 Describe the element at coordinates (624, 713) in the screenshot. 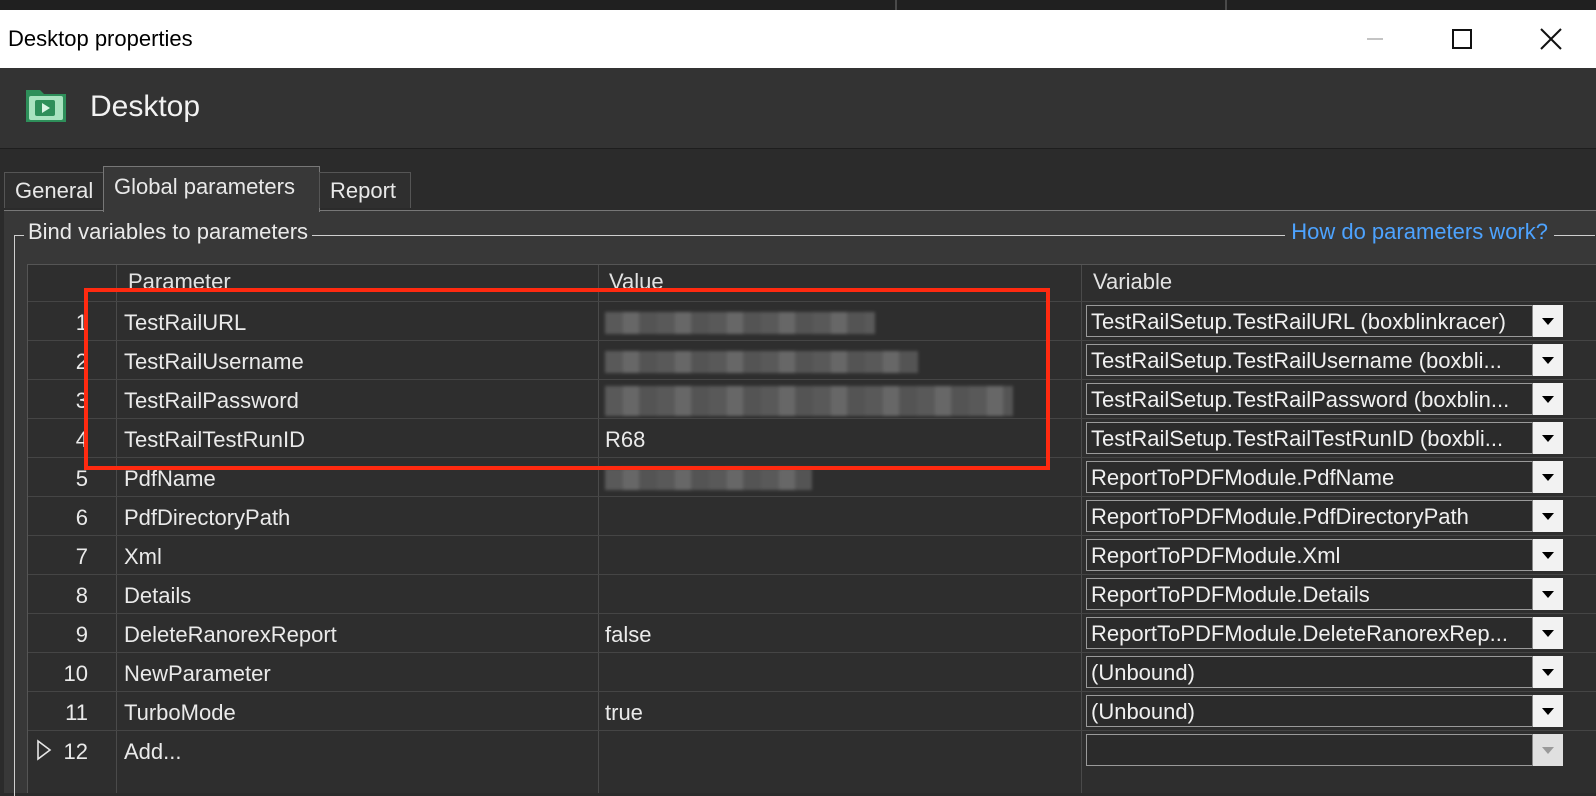

I see `parameter-value: true` at that location.